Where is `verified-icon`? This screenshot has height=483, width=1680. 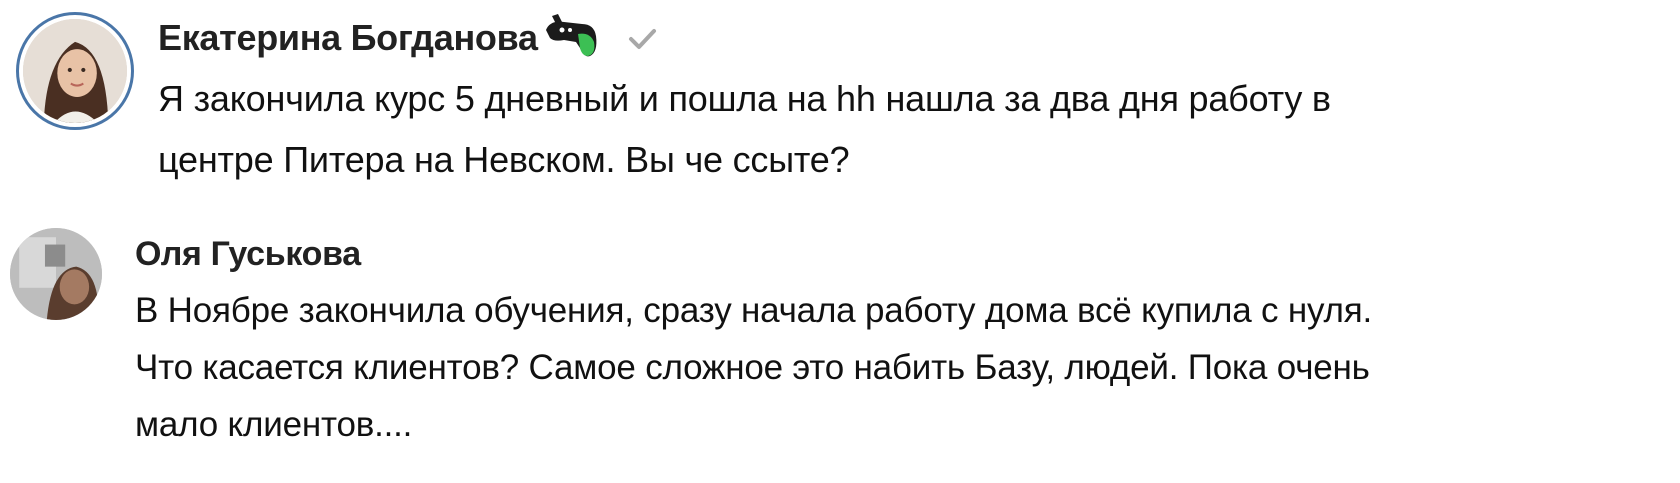 verified-icon is located at coordinates (642, 38).